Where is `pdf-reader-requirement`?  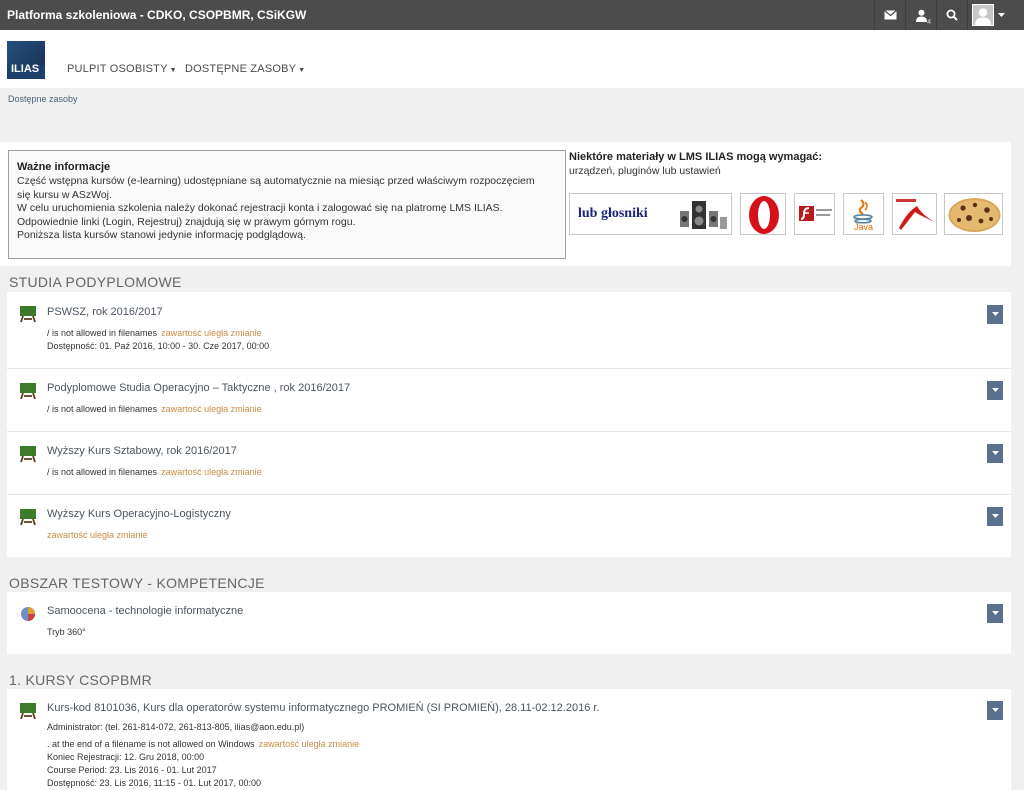
pdf-reader-requirement is located at coordinates (914, 214).